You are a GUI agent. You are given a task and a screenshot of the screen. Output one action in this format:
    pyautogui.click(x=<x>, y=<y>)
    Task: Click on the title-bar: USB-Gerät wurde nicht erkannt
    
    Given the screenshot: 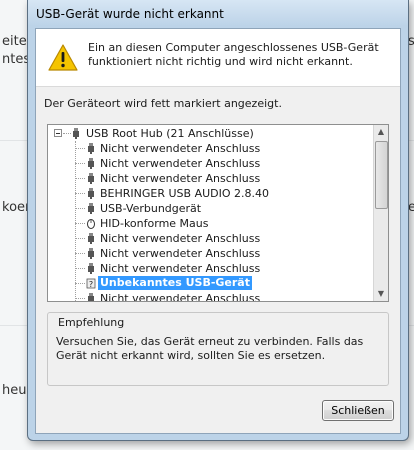 What is the action you would take?
    pyautogui.click(x=218, y=13)
    